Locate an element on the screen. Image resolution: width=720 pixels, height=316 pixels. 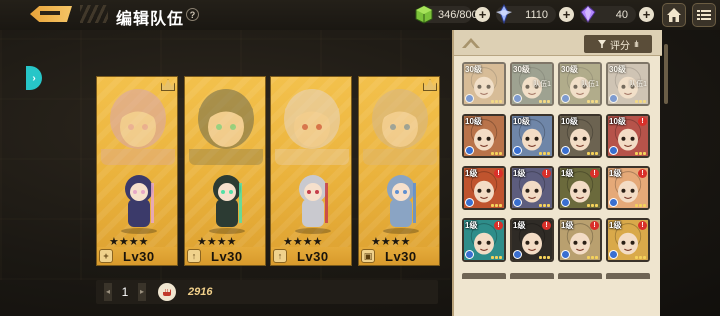
team-slot-card: ★★★★ ▣ Lv30 is located at coordinates (399, 171).